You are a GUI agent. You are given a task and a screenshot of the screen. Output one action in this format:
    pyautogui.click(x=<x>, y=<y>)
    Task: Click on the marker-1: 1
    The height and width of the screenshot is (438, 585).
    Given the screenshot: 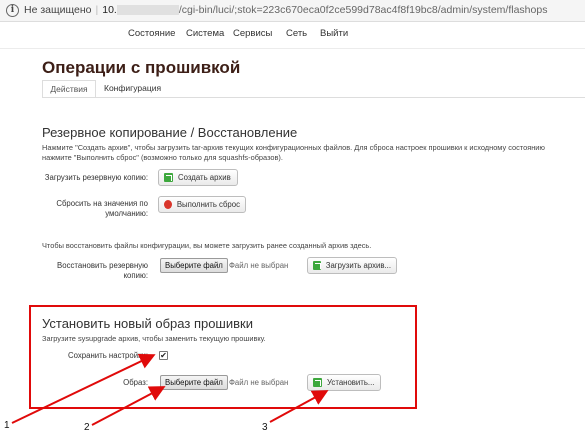 What is the action you would take?
    pyautogui.click(x=7, y=425)
    